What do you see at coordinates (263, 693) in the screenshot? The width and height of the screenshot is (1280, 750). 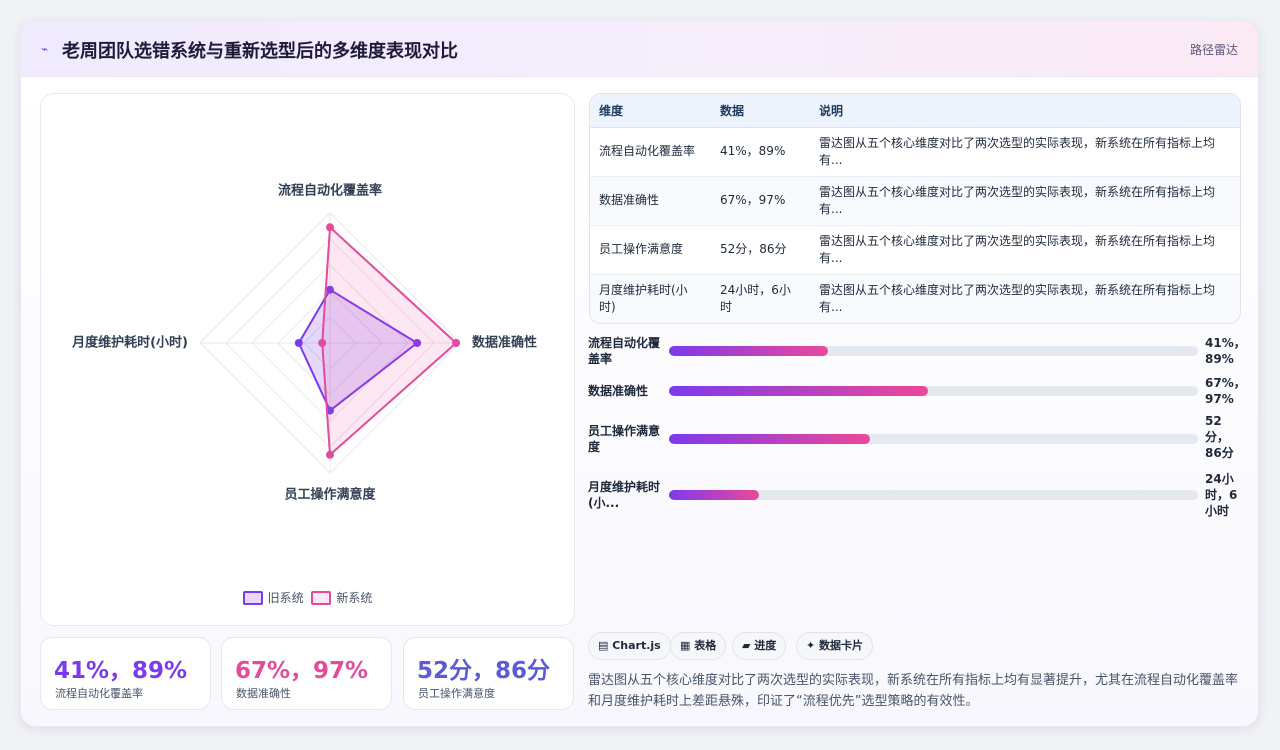 I see `stat-label: 数据准确性` at bounding box center [263, 693].